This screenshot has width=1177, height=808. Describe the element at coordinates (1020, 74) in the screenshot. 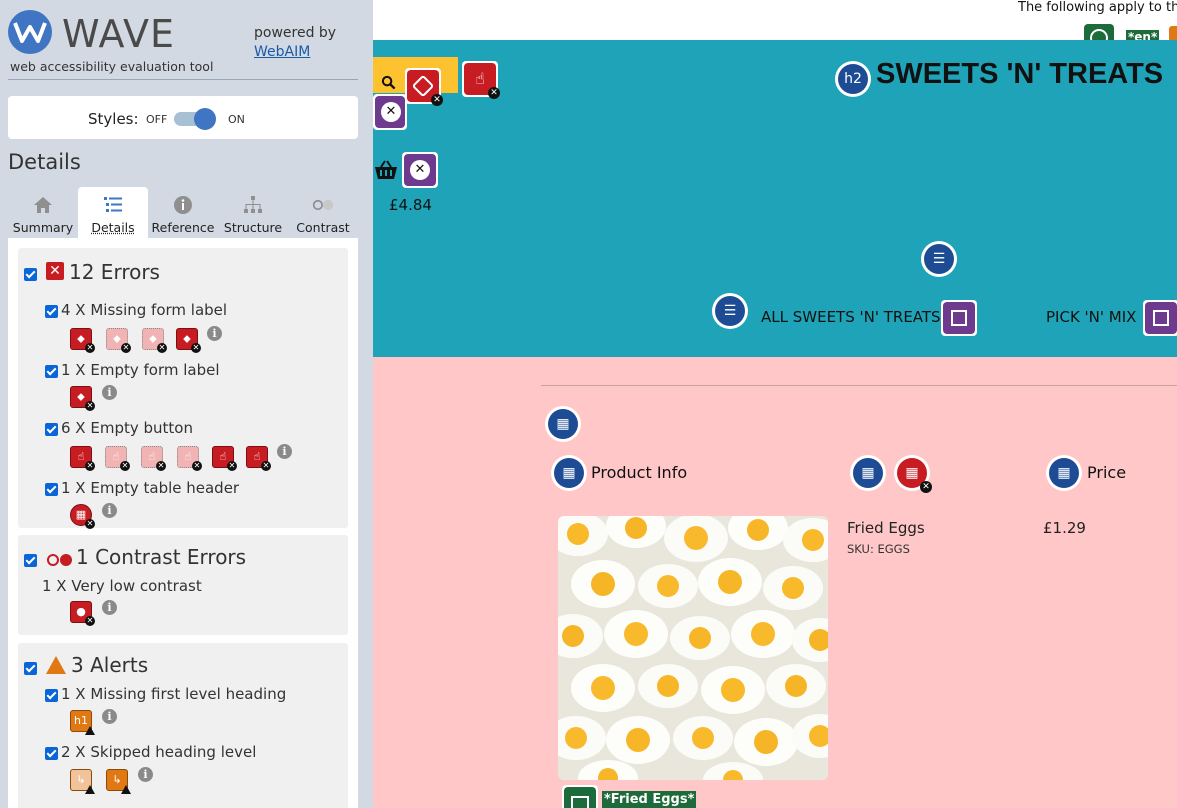

I see `site-title: SWEETS 'N' TREATS` at that location.